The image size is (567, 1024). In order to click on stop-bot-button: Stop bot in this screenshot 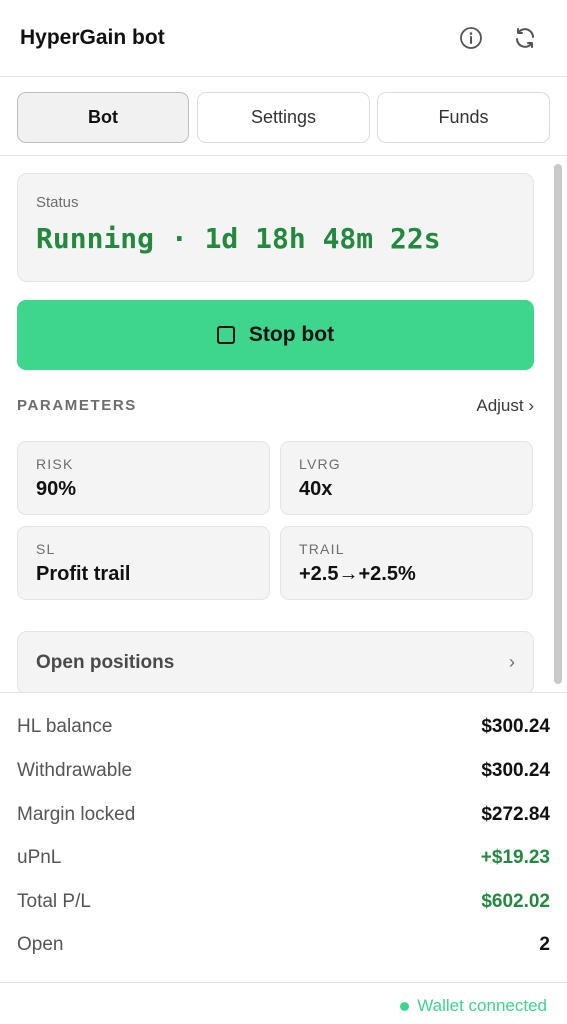, I will do `click(275, 335)`.